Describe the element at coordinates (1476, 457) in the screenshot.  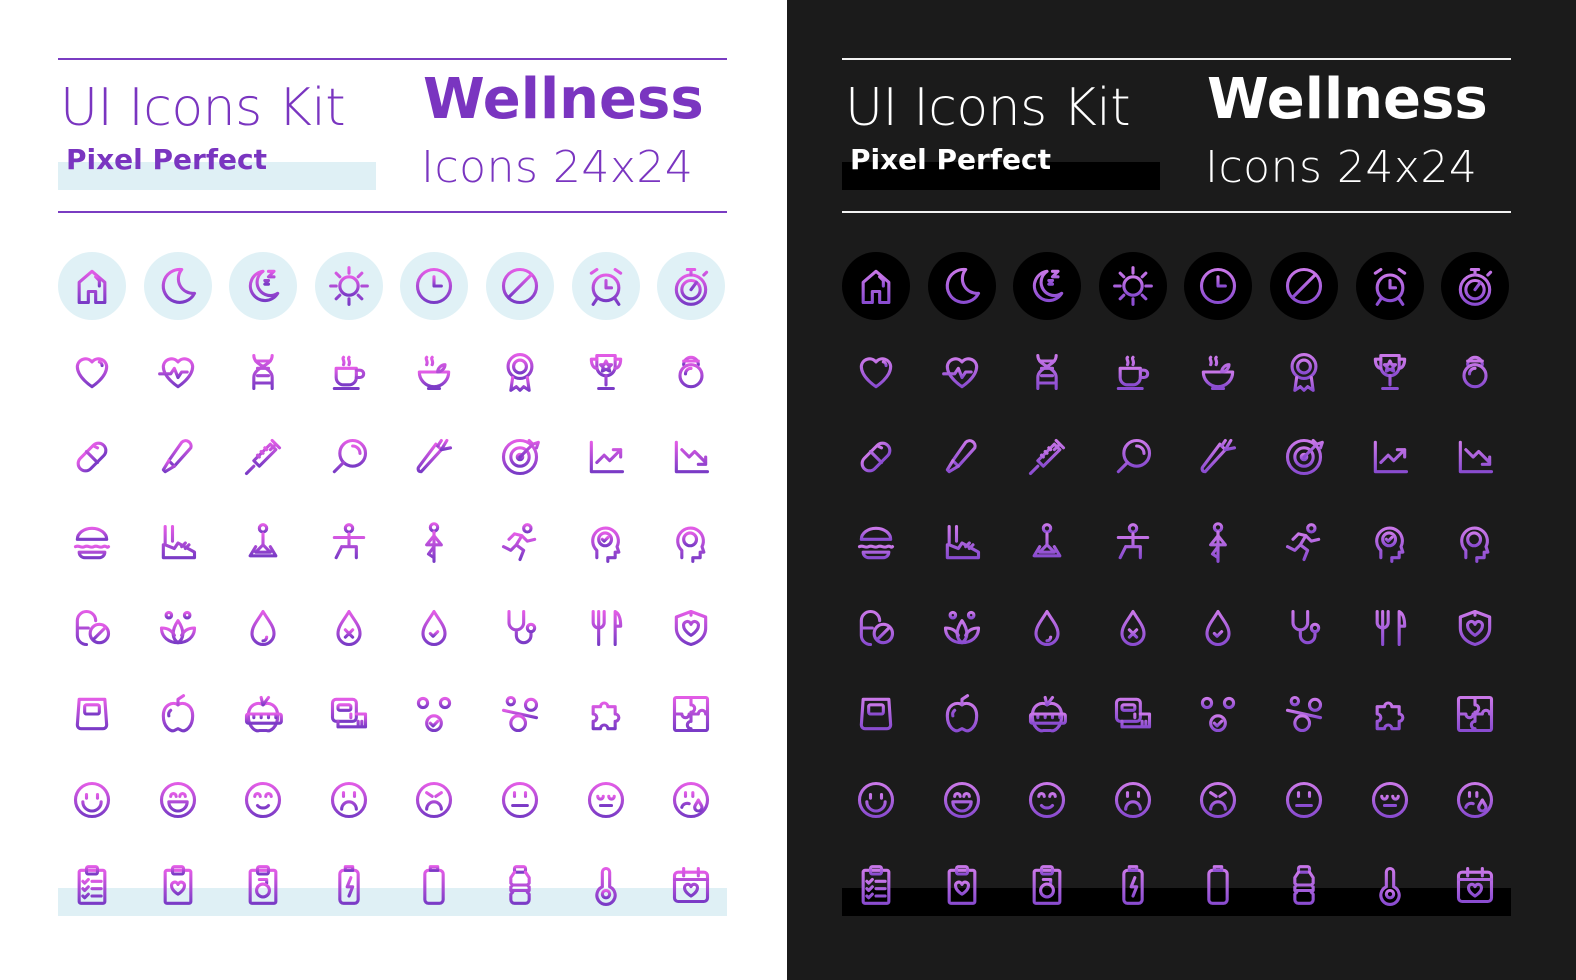
I see `chart-down-icon` at that location.